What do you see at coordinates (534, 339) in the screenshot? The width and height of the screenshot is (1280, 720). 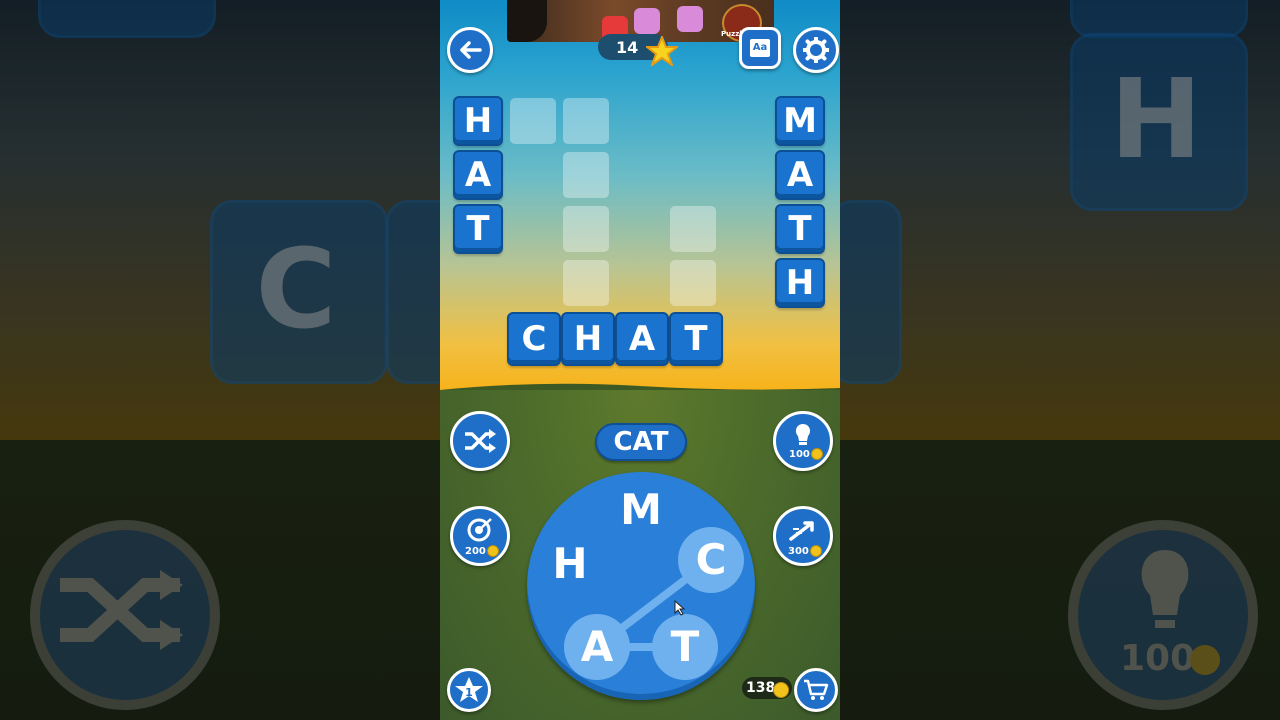 I see `tile-chat-c: C` at bounding box center [534, 339].